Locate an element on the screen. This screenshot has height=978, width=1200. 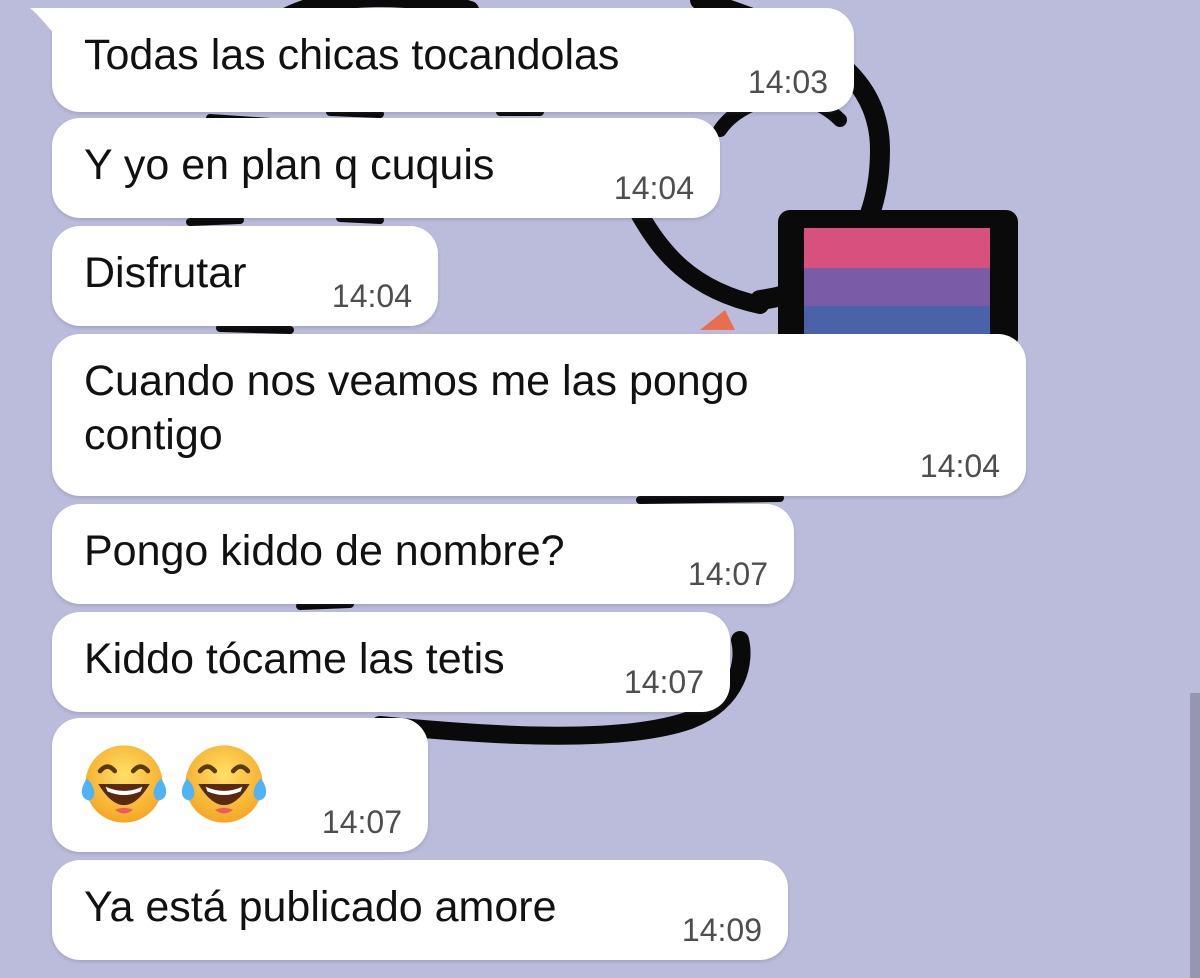
message-text: Pongo kiddo de nombre? is located at coordinates (324, 551).